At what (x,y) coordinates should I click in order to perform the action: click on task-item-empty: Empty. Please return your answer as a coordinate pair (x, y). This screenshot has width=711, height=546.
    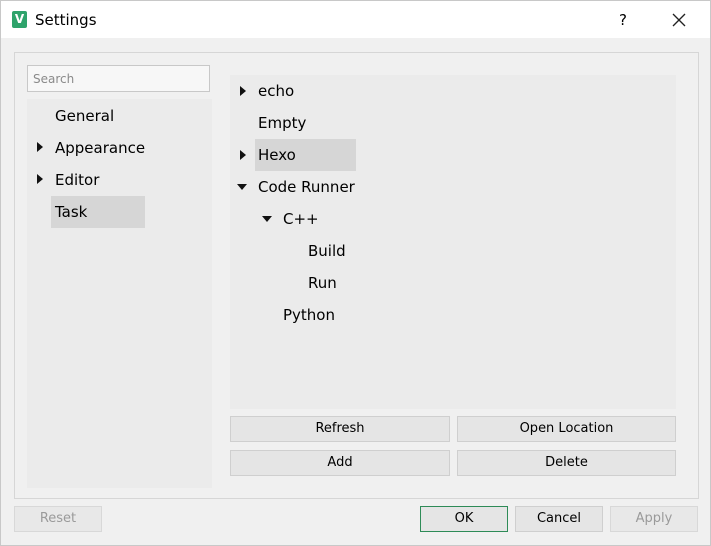
    Looking at the image, I should click on (280, 123).